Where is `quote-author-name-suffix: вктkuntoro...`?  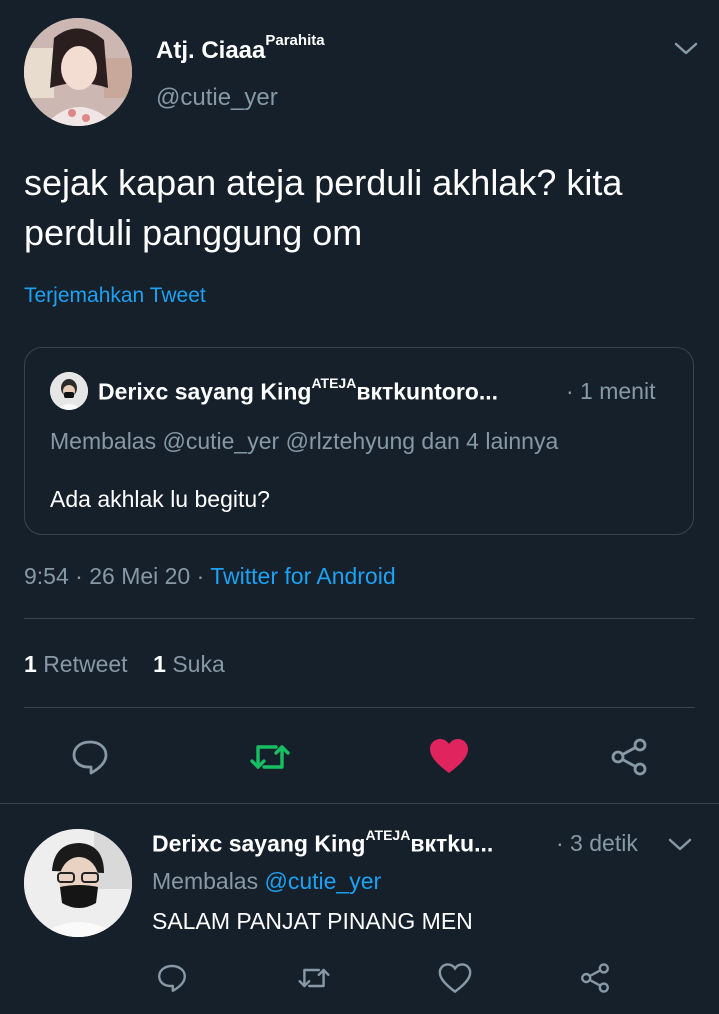
quote-author-name-suffix: вктkuntoro... is located at coordinates (427, 391).